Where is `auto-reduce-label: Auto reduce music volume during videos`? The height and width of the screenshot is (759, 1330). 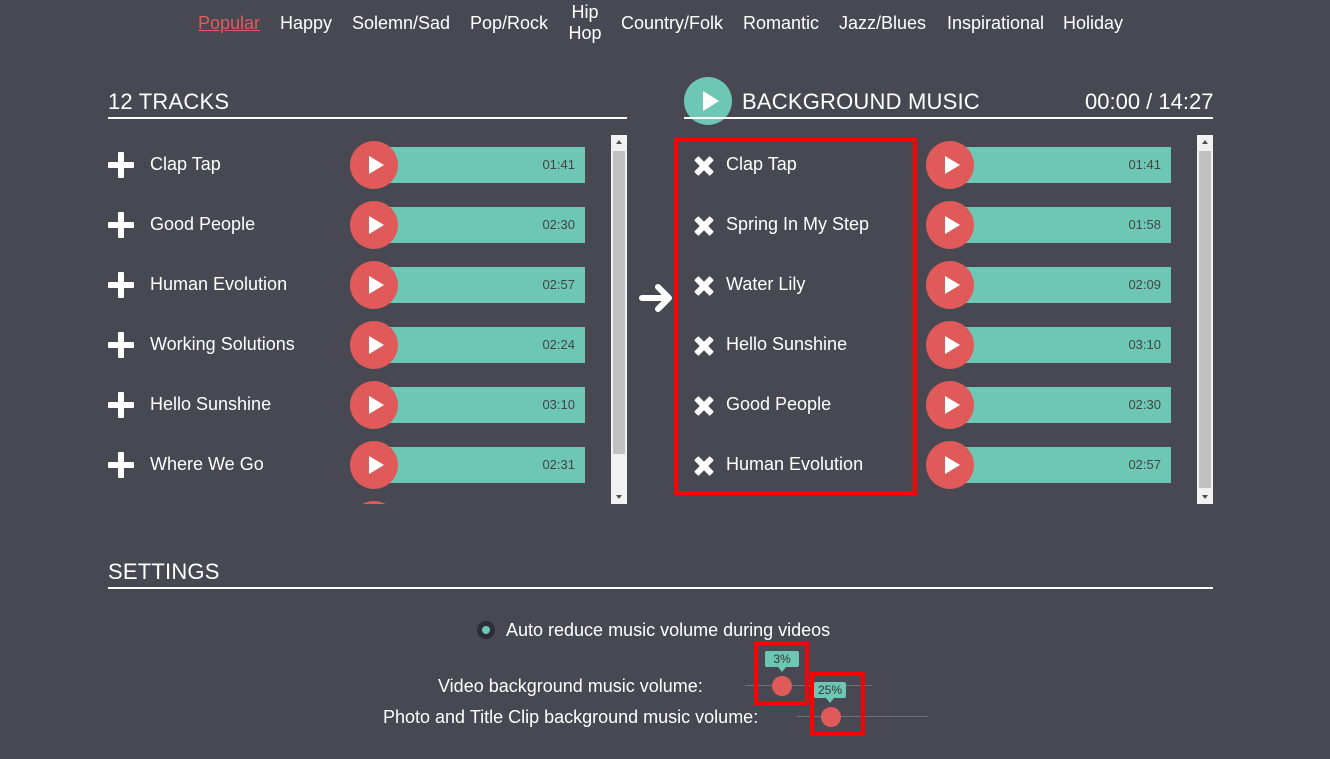
auto-reduce-label: Auto reduce music volume during videos is located at coordinates (668, 630).